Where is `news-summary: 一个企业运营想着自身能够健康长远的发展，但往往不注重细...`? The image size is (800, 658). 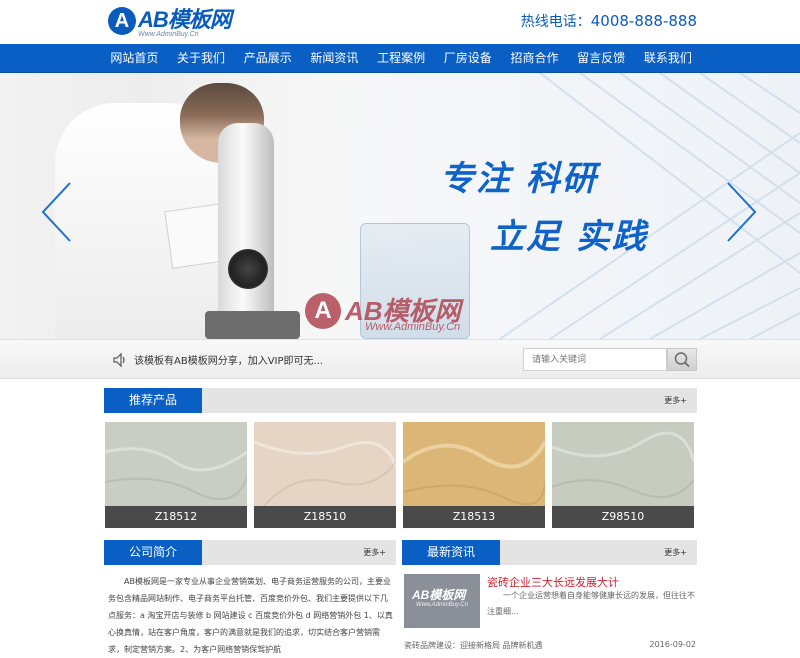
news-summary: 一个企业运营想着自身能够健康长远的发展，但往往不注重细... is located at coordinates (591, 603).